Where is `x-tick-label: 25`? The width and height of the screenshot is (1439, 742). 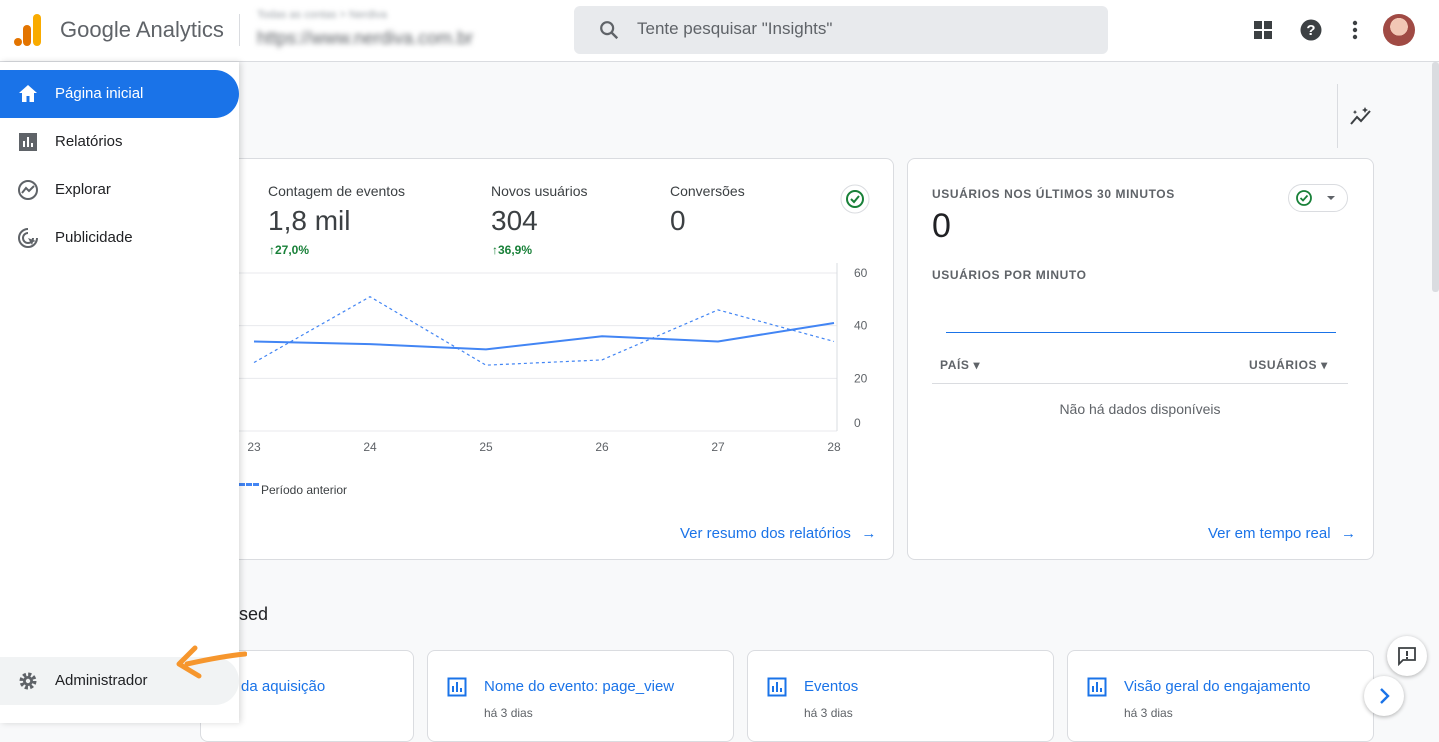 x-tick-label: 25 is located at coordinates (486, 447).